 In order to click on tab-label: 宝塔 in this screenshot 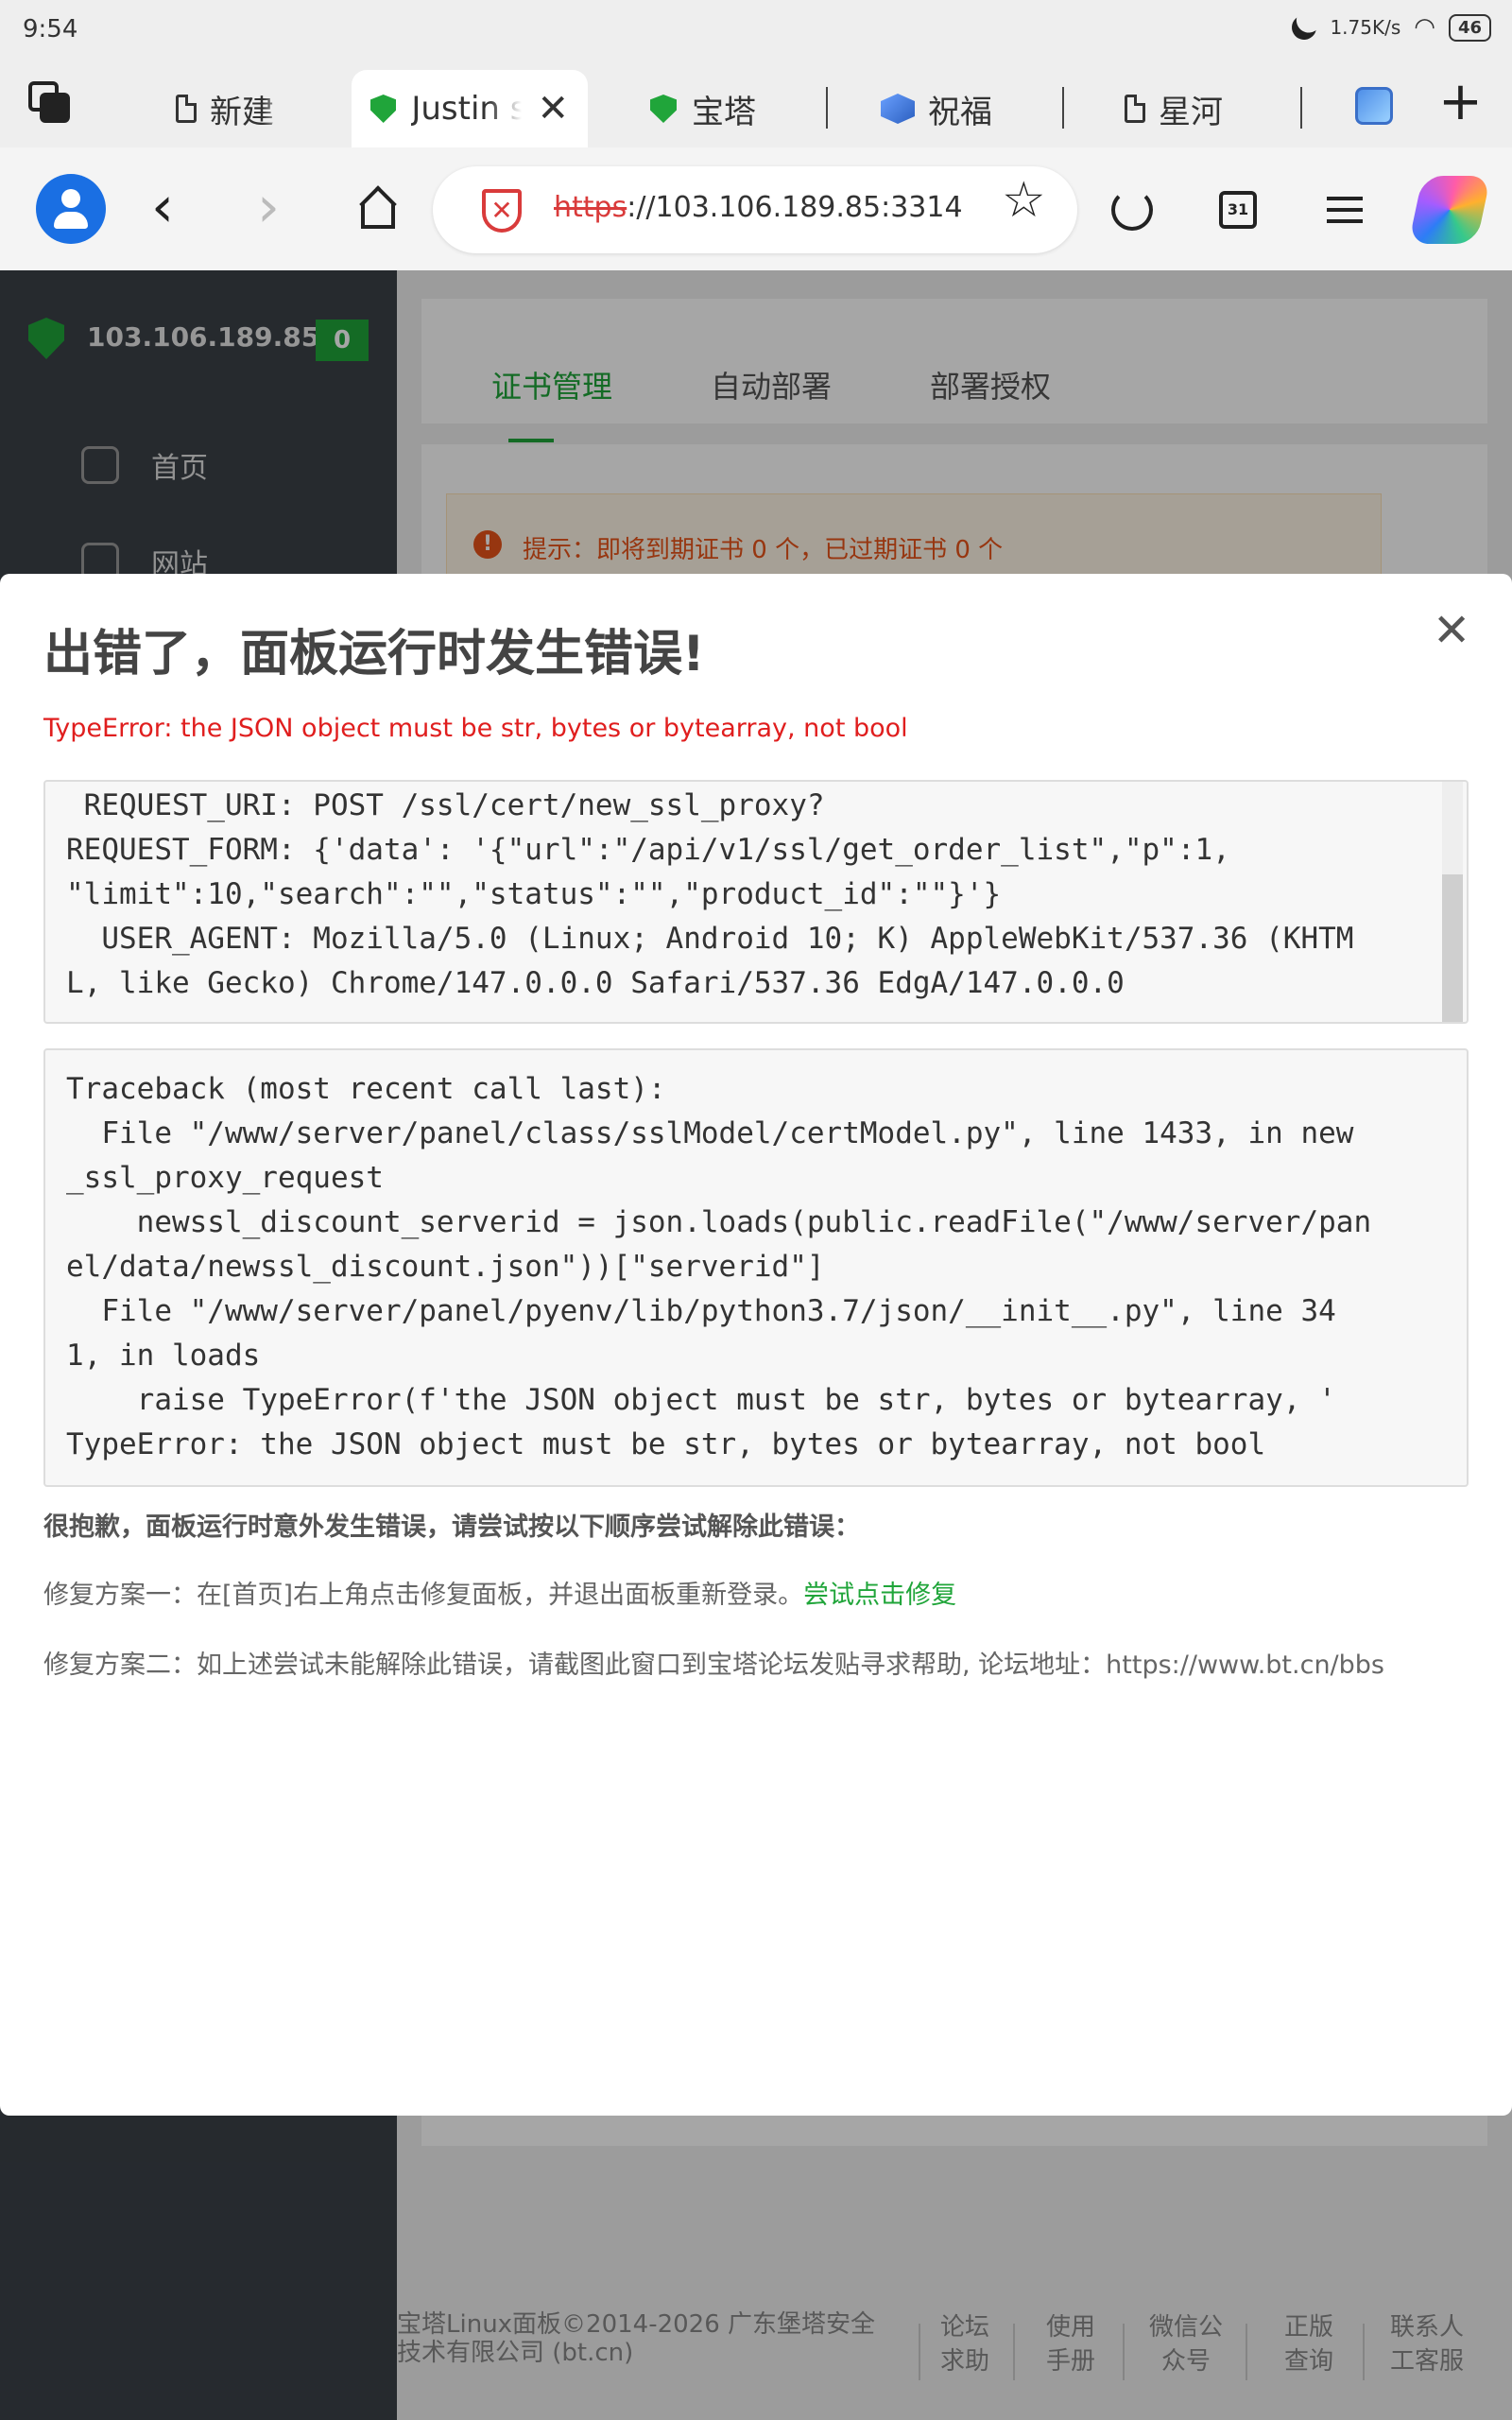, I will do `click(724, 112)`.